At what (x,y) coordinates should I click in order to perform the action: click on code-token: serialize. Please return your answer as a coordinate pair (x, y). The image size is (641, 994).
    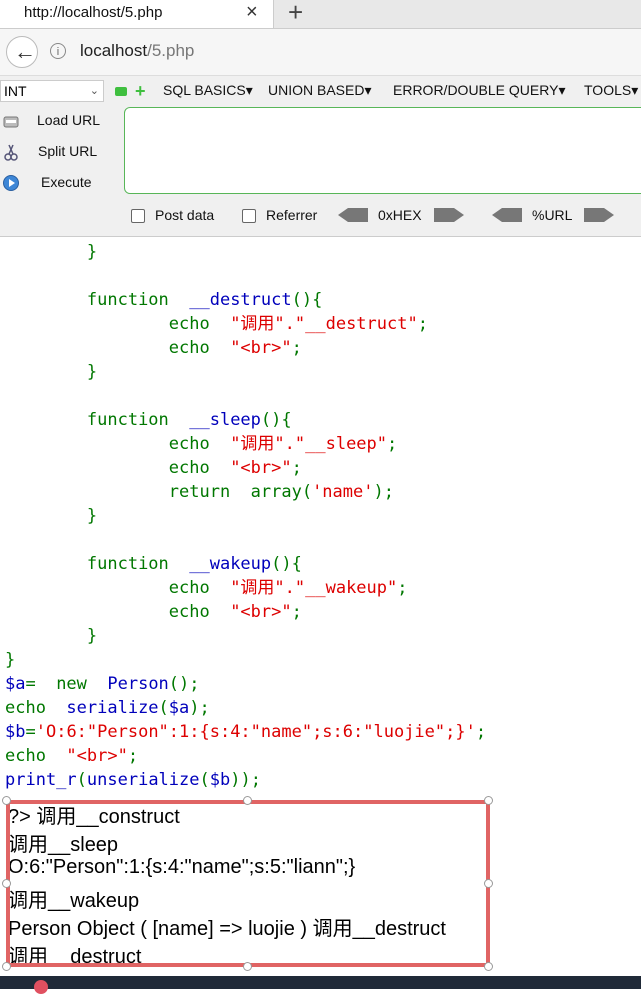
    Looking at the image, I should click on (112, 708).